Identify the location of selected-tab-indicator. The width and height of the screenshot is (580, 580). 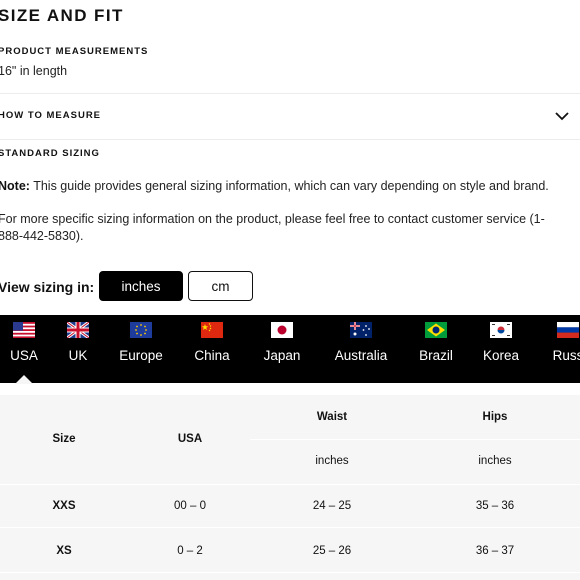
(24, 379).